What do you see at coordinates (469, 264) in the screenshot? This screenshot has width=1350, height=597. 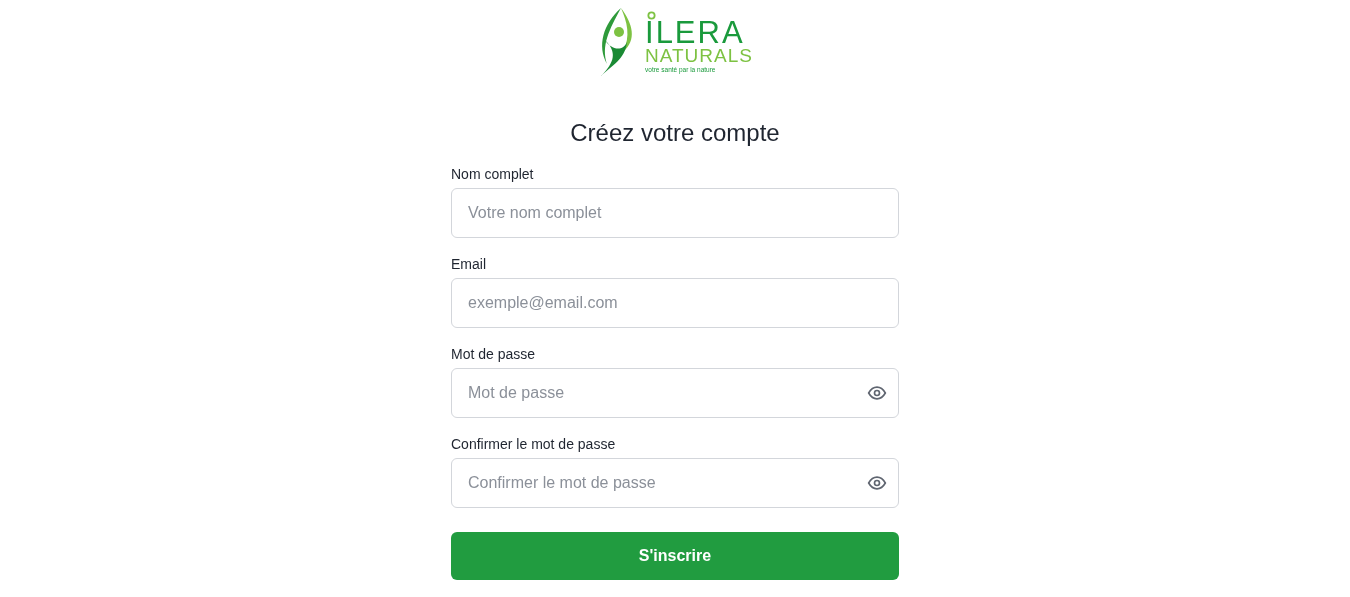 I see `field-label: Email` at bounding box center [469, 264].